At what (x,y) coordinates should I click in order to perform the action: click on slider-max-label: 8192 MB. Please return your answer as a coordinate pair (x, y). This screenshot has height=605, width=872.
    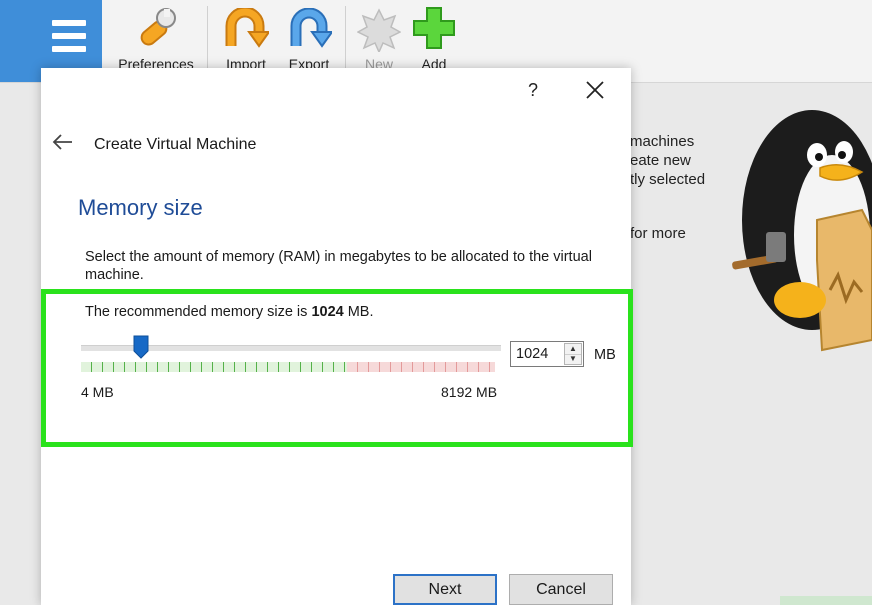
    Looking at the image, I should click on (469, 392).